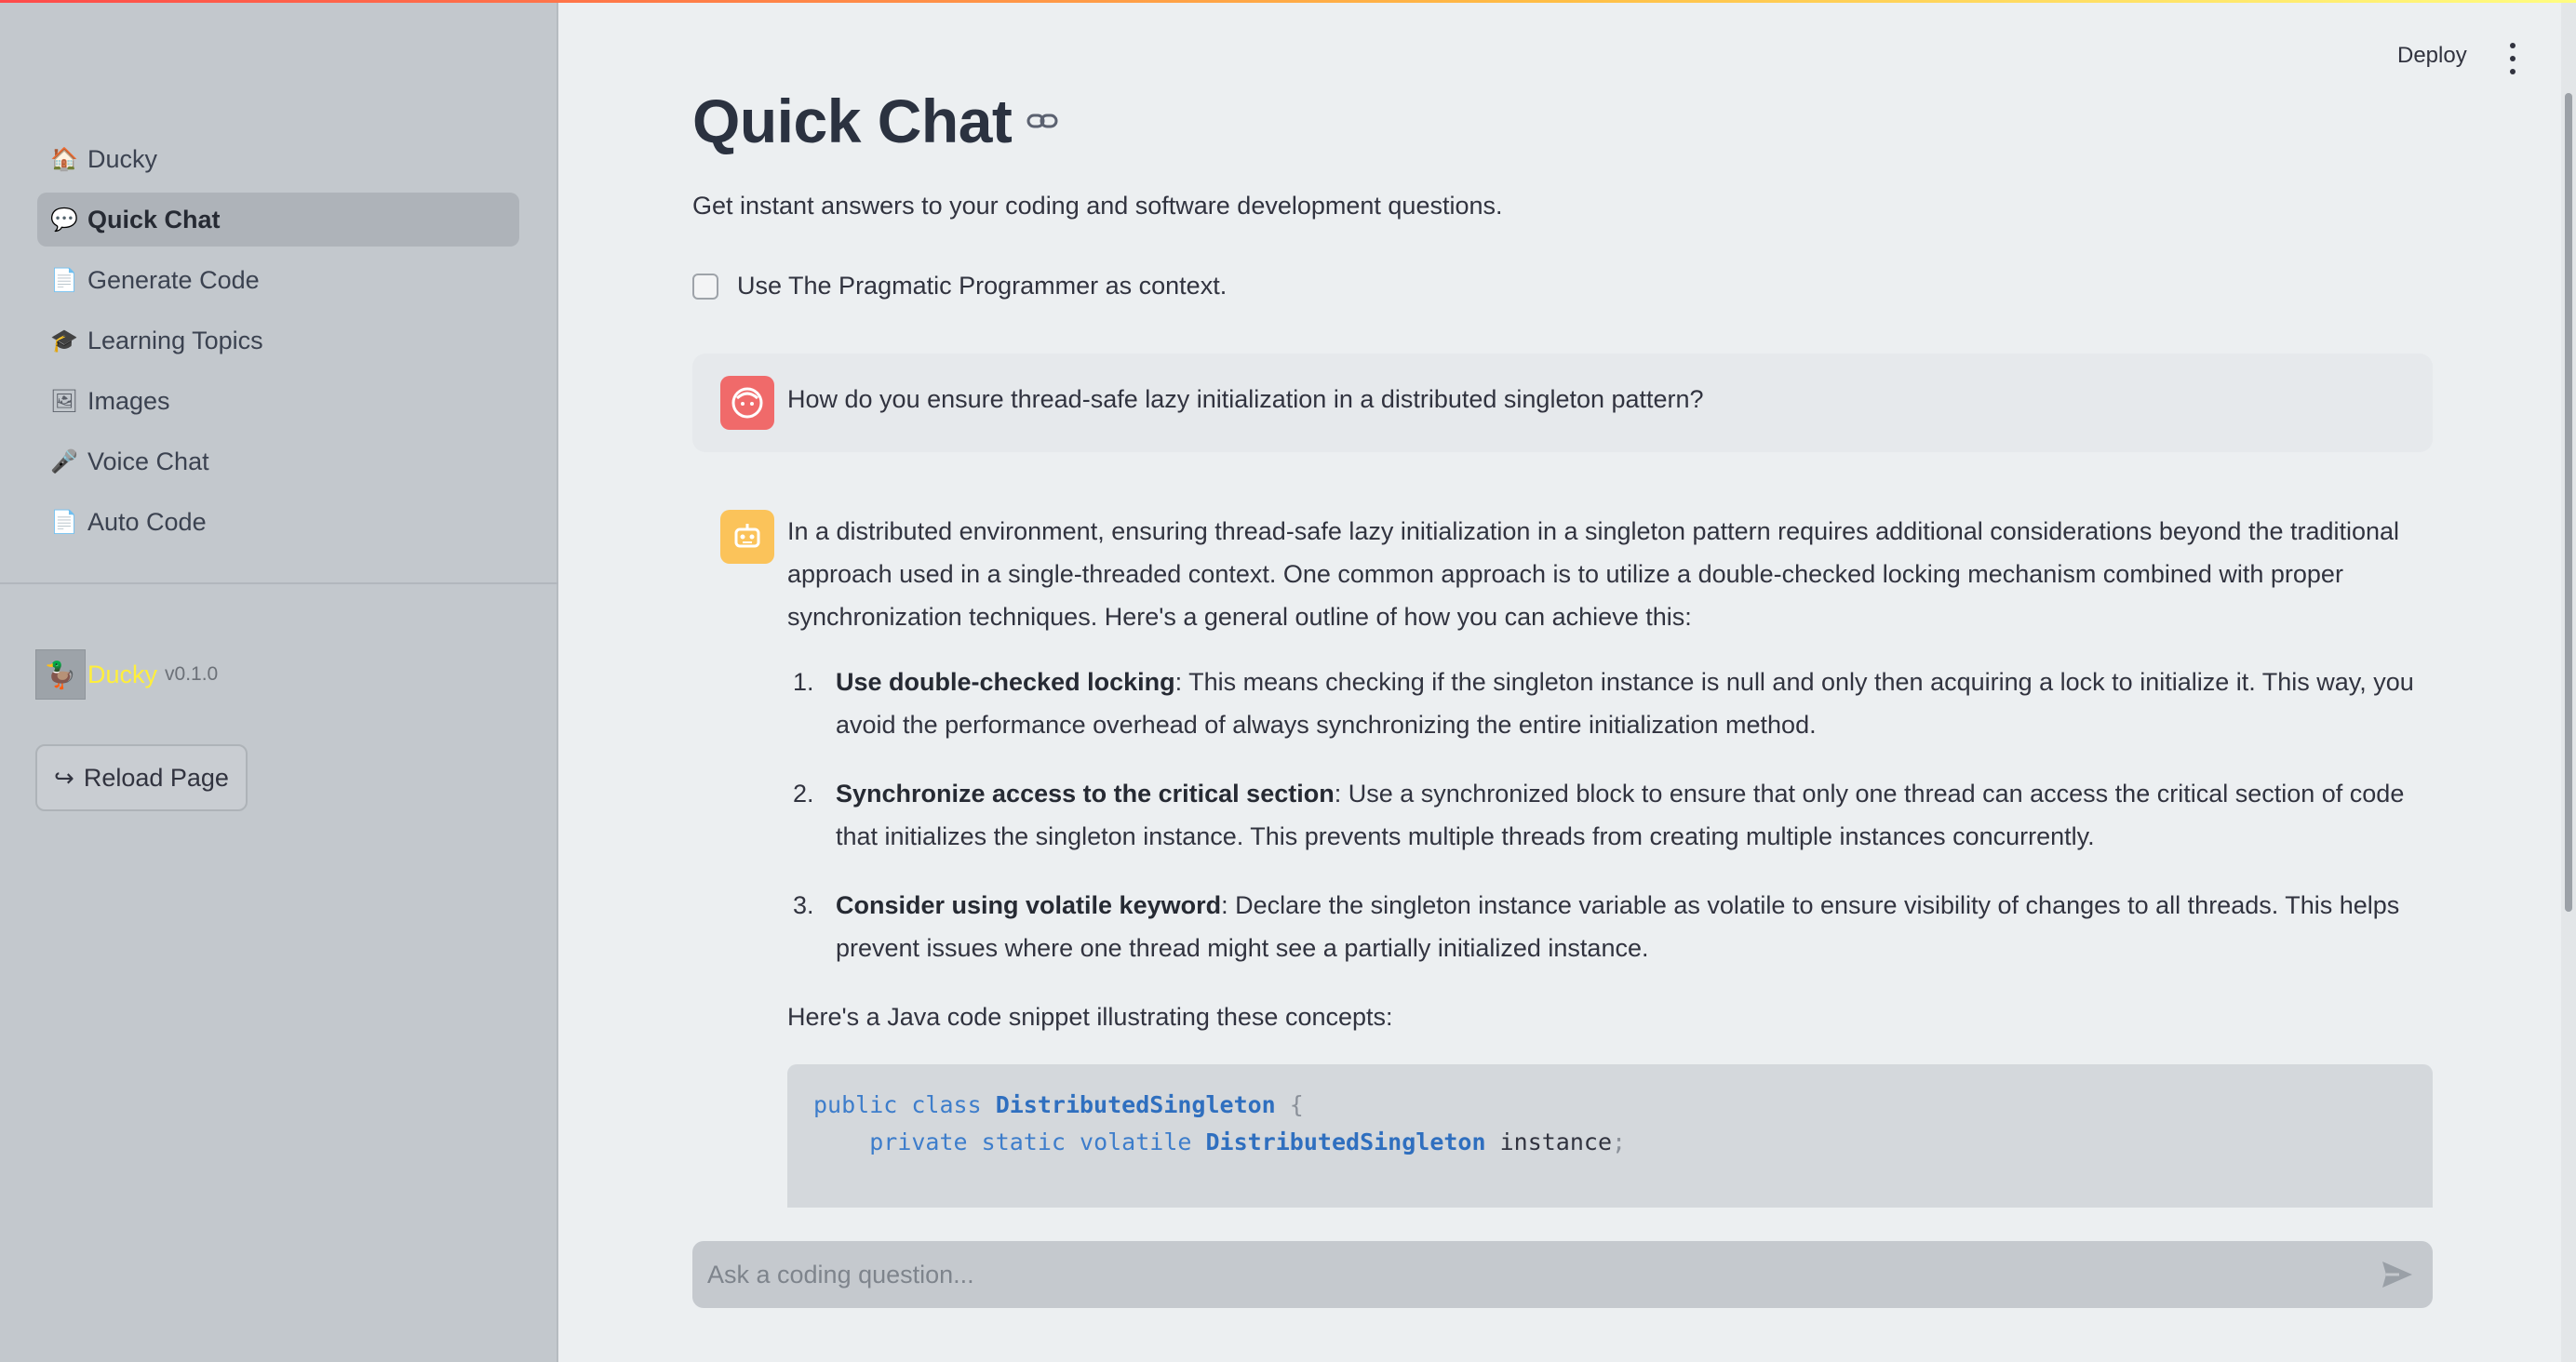  Describe the element at coordinates (278, 401) in the screenshot. I see `sidebar-item-images: 🖼 Images` at that location.